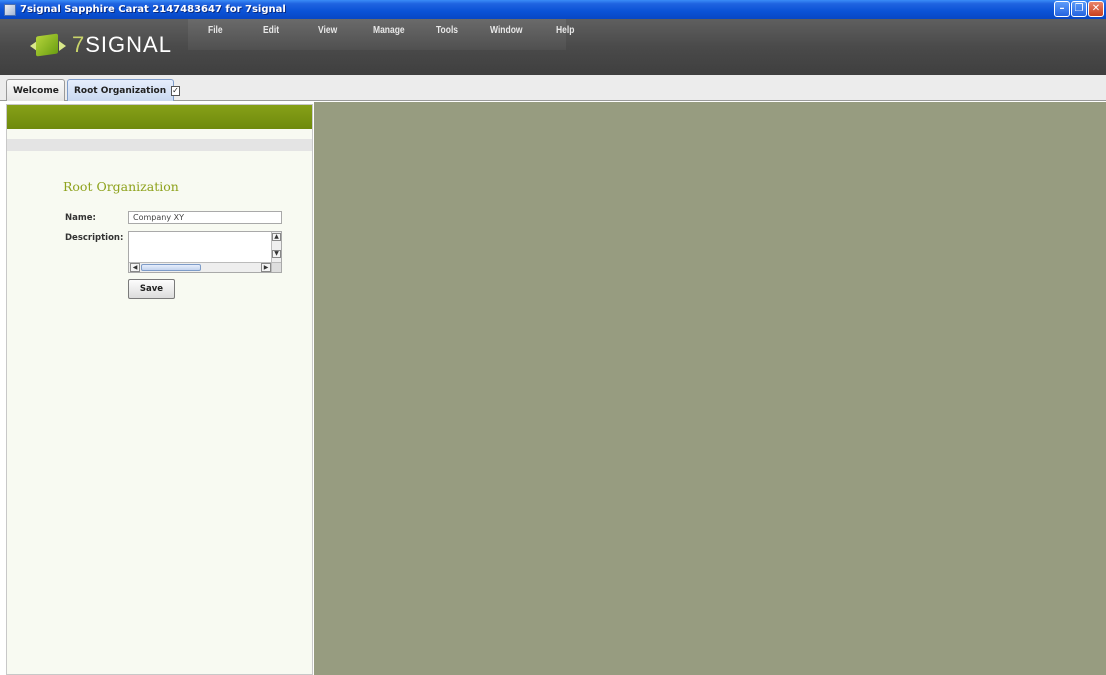 The height and width of the screenshot is (675, 1106). Describe the element at coordinates (175, 90) in the screenshot. I see `tab-close-checkbox-icon: ✓` at that location.